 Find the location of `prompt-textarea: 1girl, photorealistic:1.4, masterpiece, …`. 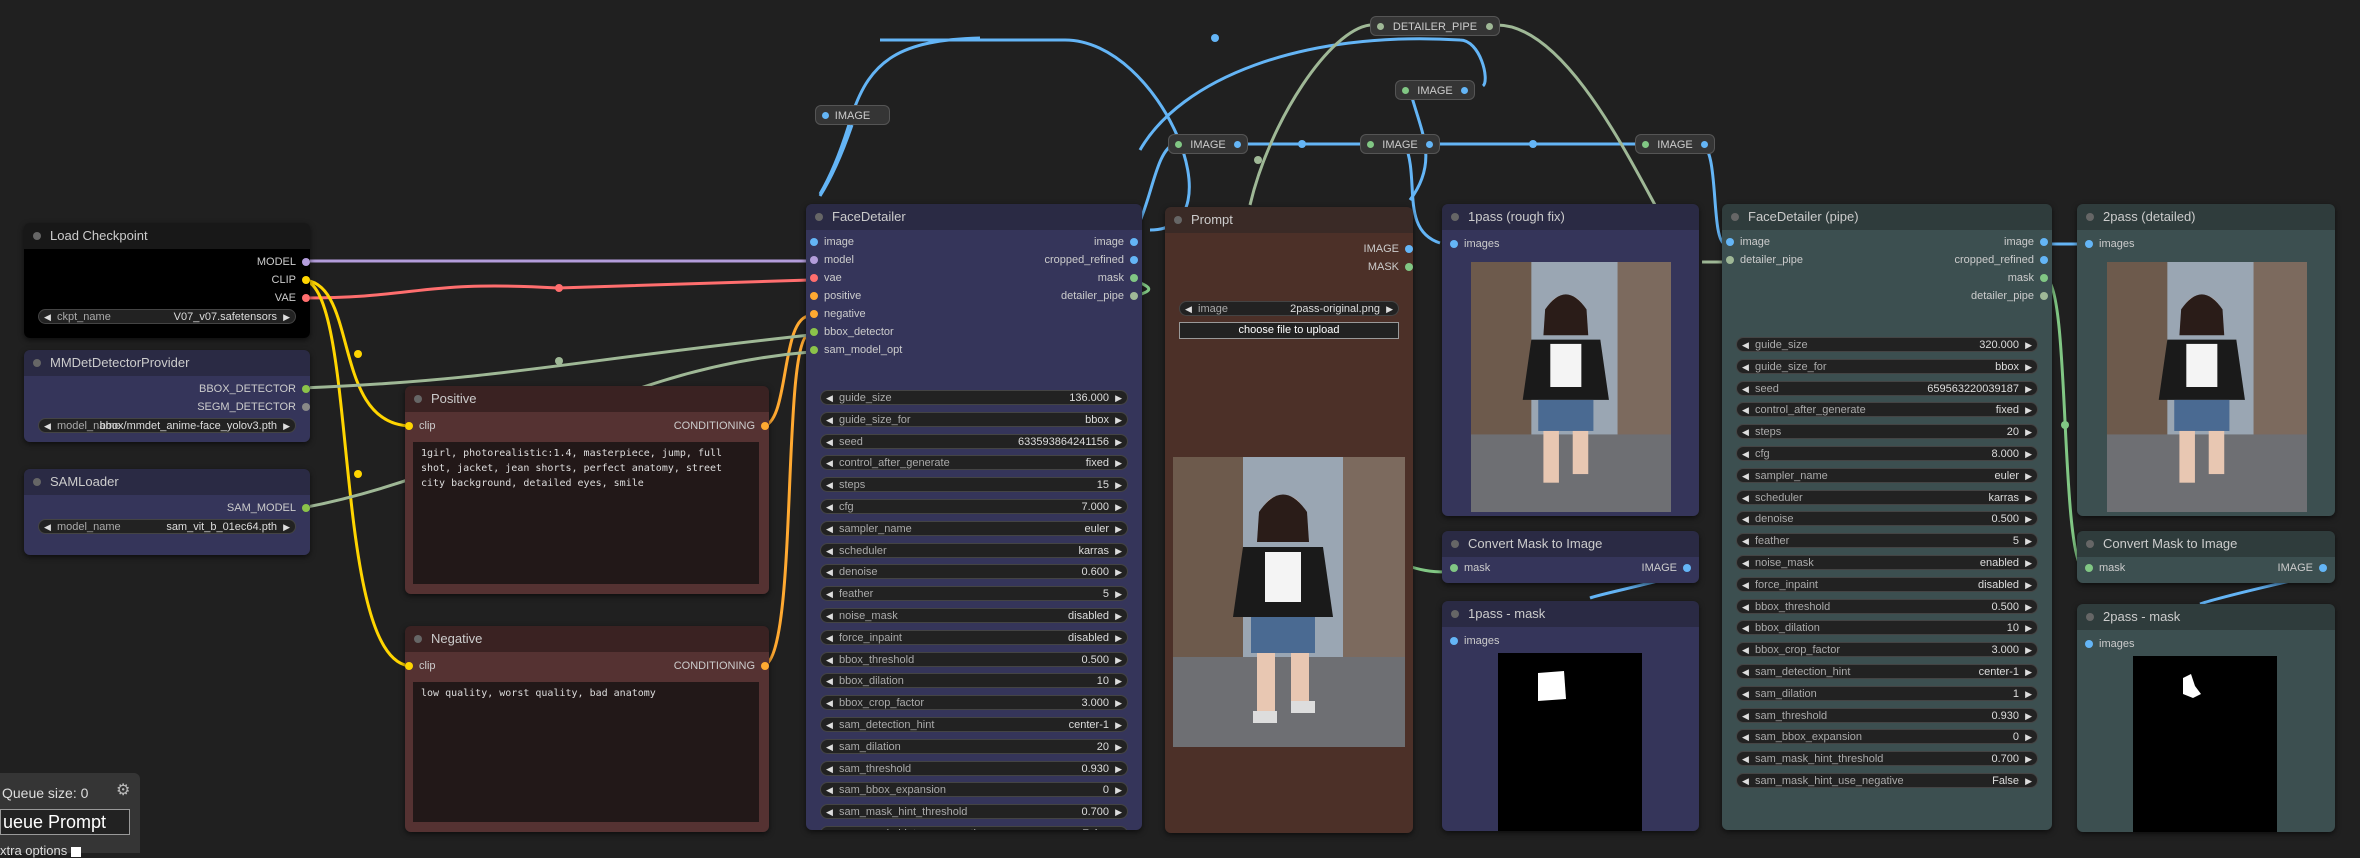

prompt-textarea: 1girl, photorealistic:1.4, masterpiece, … is located at coordinates (586, 513).